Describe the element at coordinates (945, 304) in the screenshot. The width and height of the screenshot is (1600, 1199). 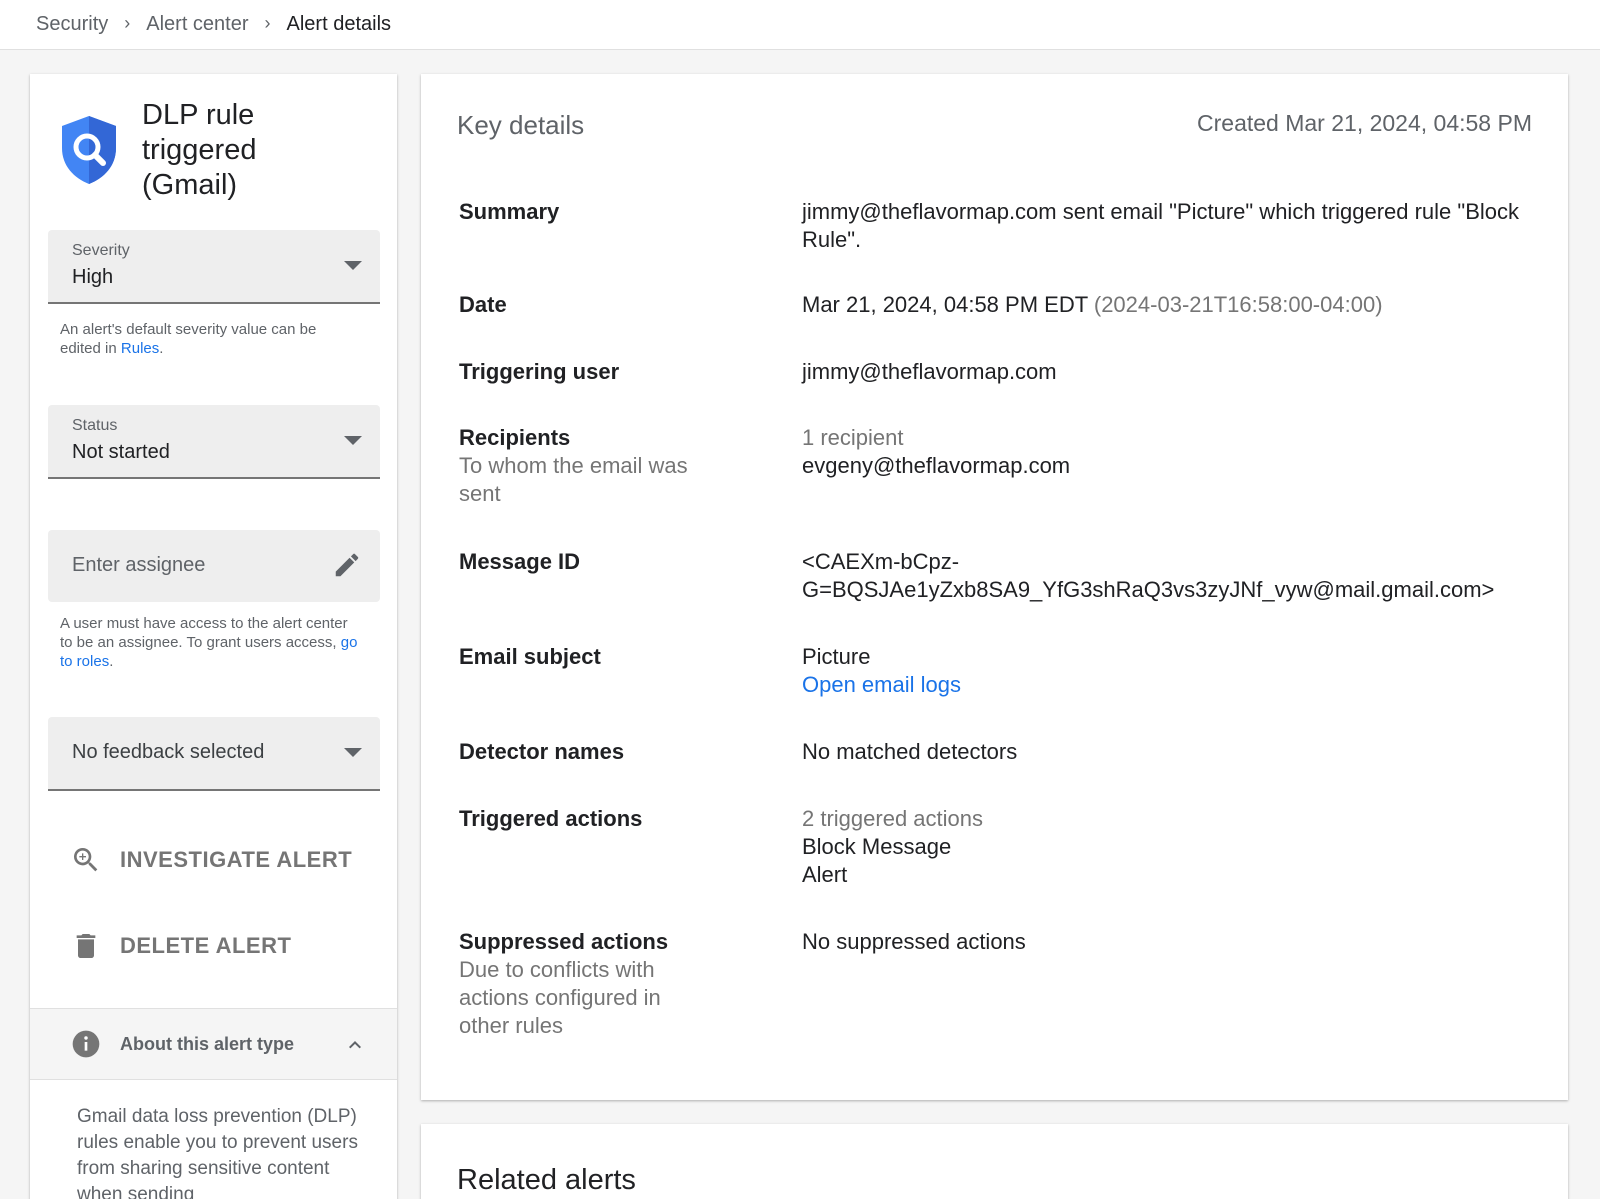
I see `date-value: Mar 21, 2024, 04:58 PM EDT` at that location.